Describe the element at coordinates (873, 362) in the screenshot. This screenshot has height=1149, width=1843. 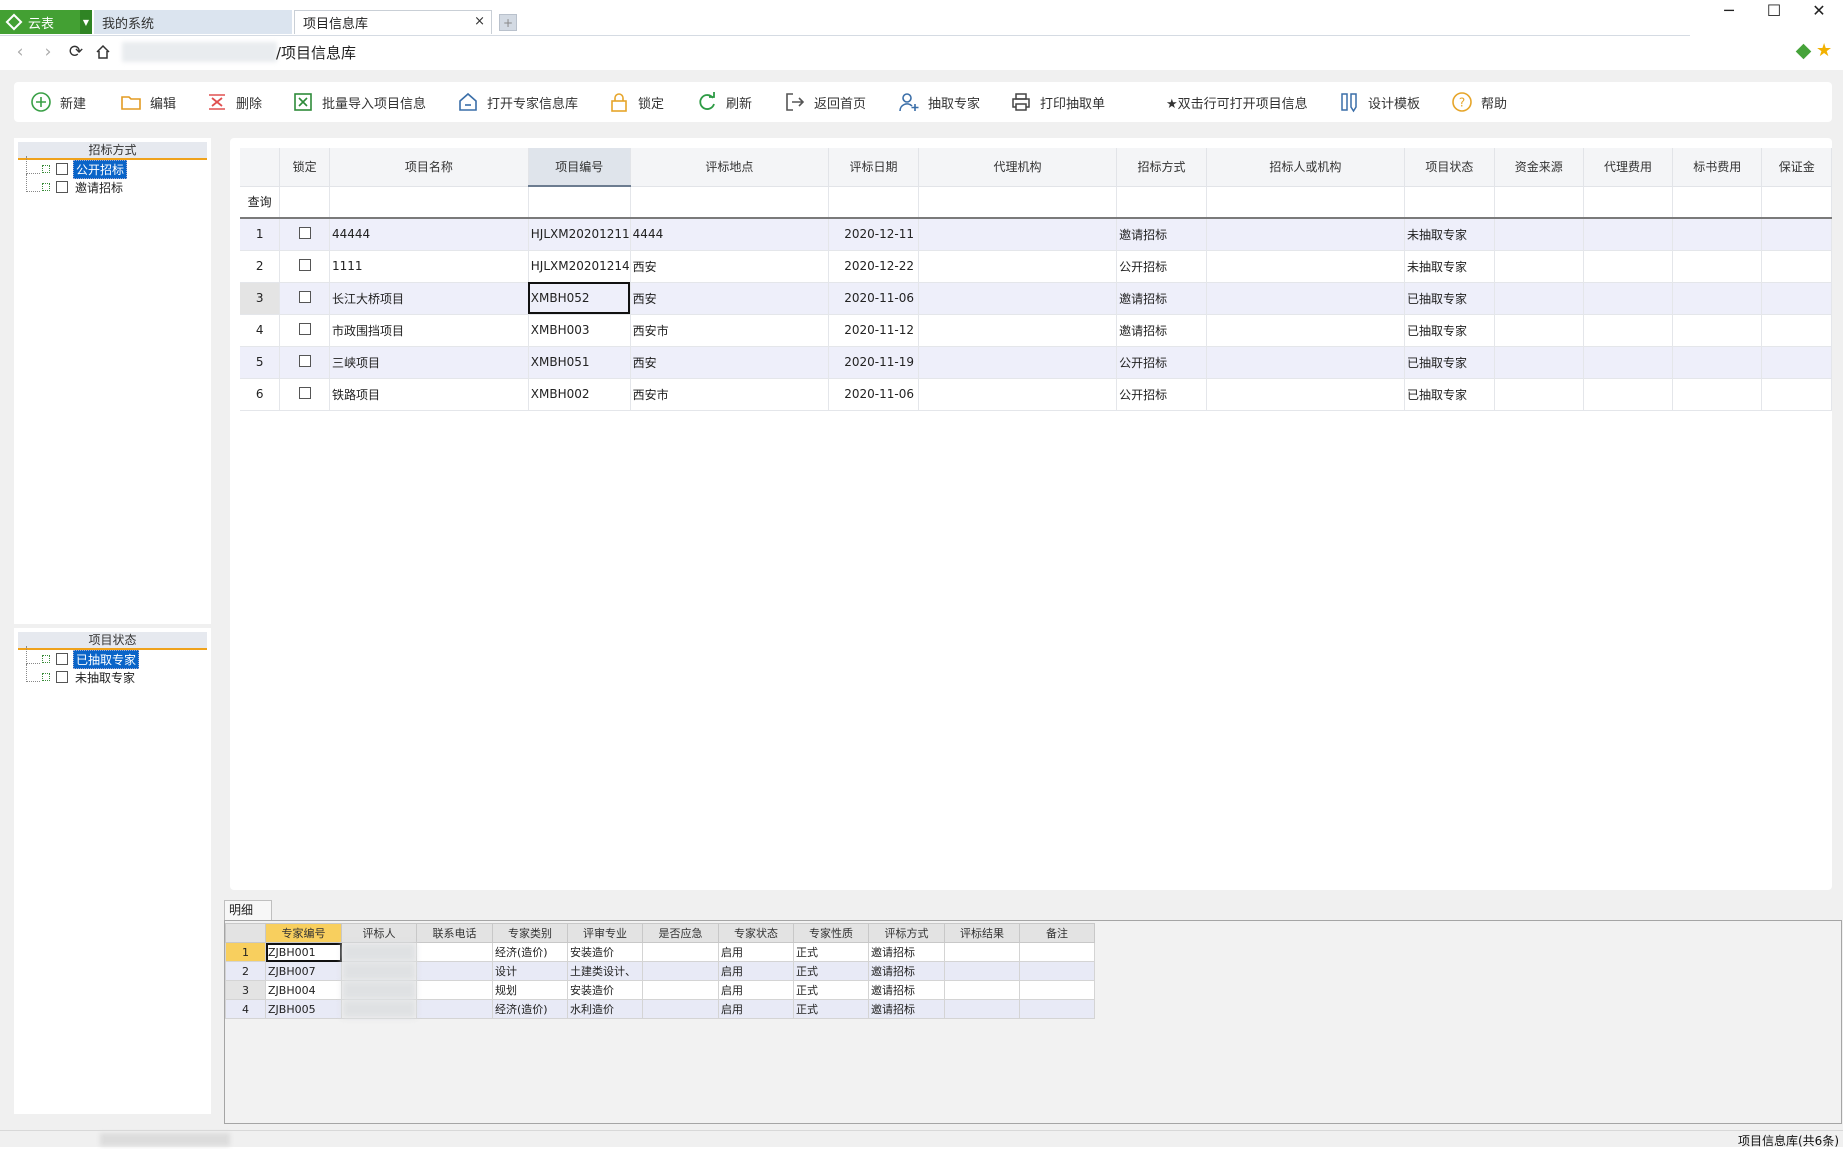
I see `bid-date-cell: 2020-11-19` at that location.